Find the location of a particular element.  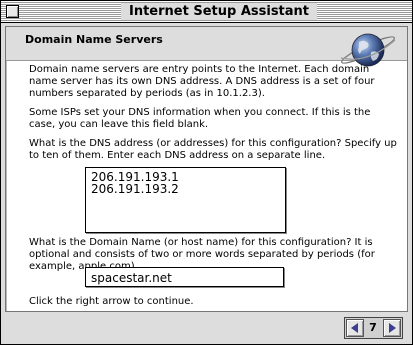

next-button is located at coordinates (392, 328).